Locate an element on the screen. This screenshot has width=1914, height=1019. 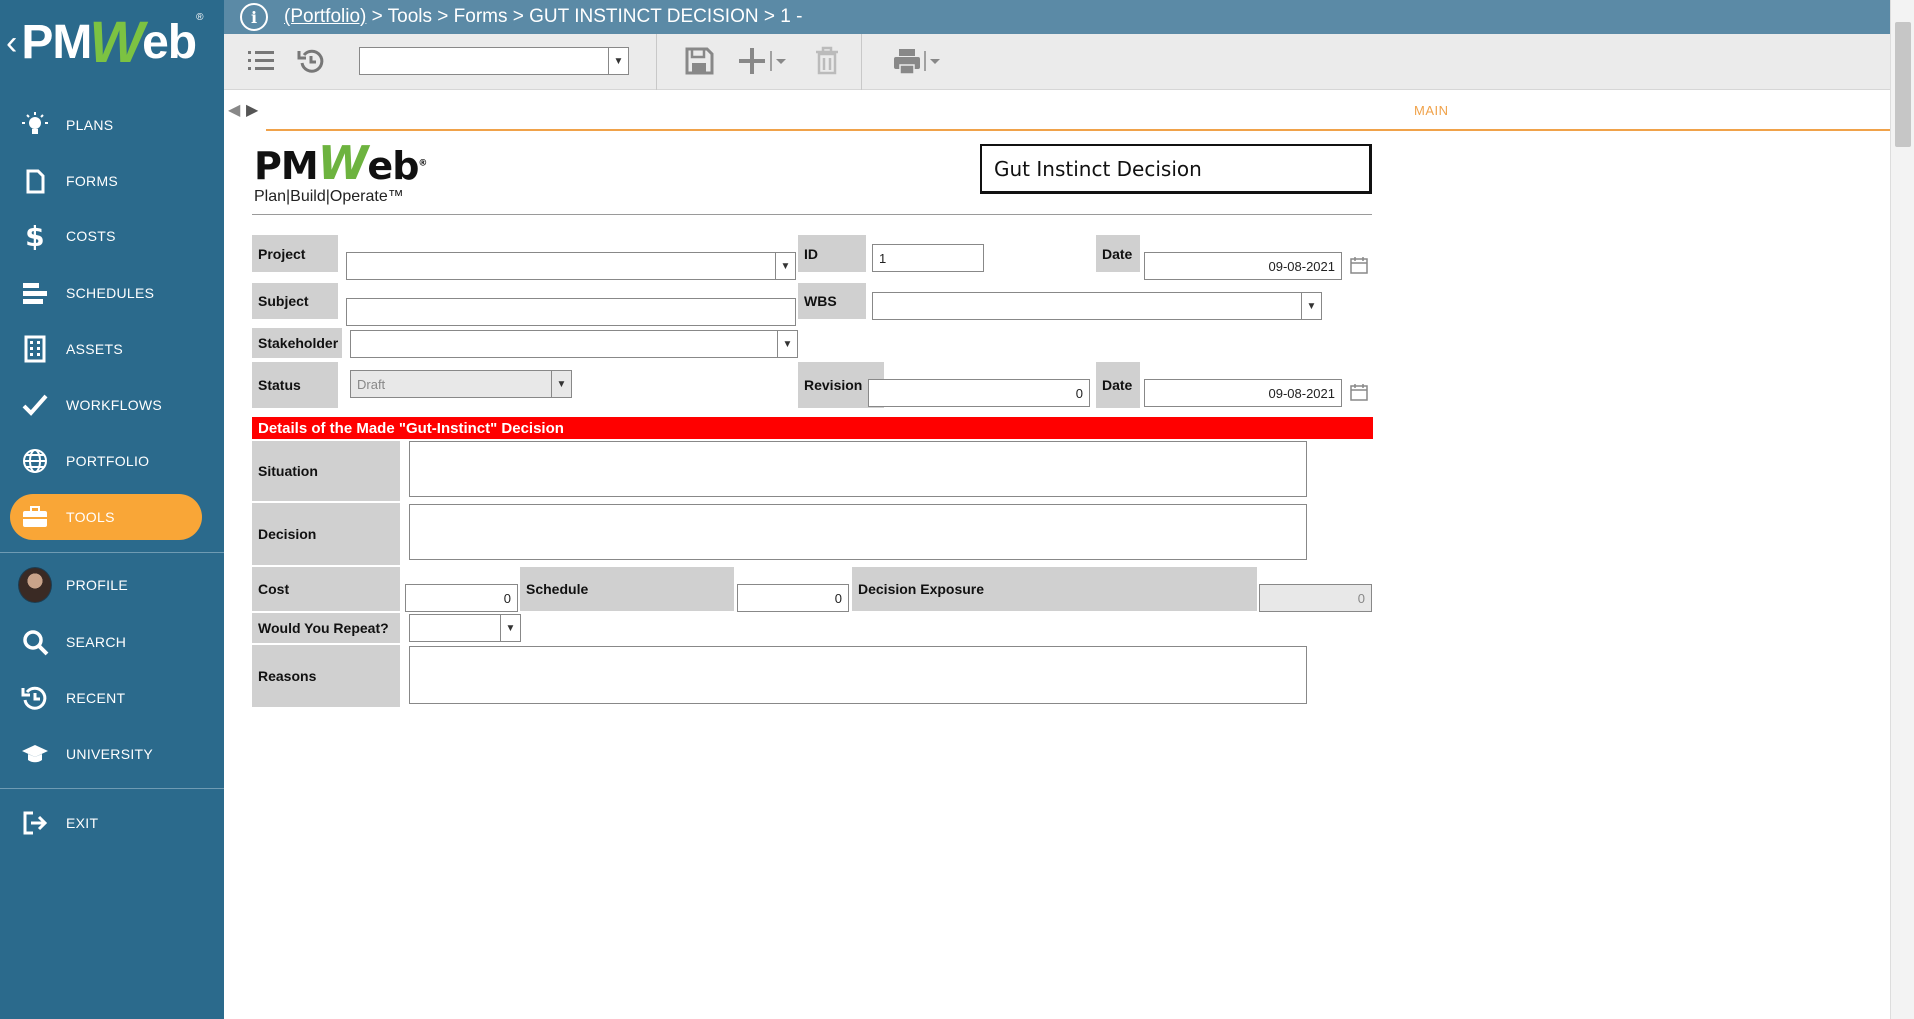
situation-label: Situation is located at coordinates (326, 471).